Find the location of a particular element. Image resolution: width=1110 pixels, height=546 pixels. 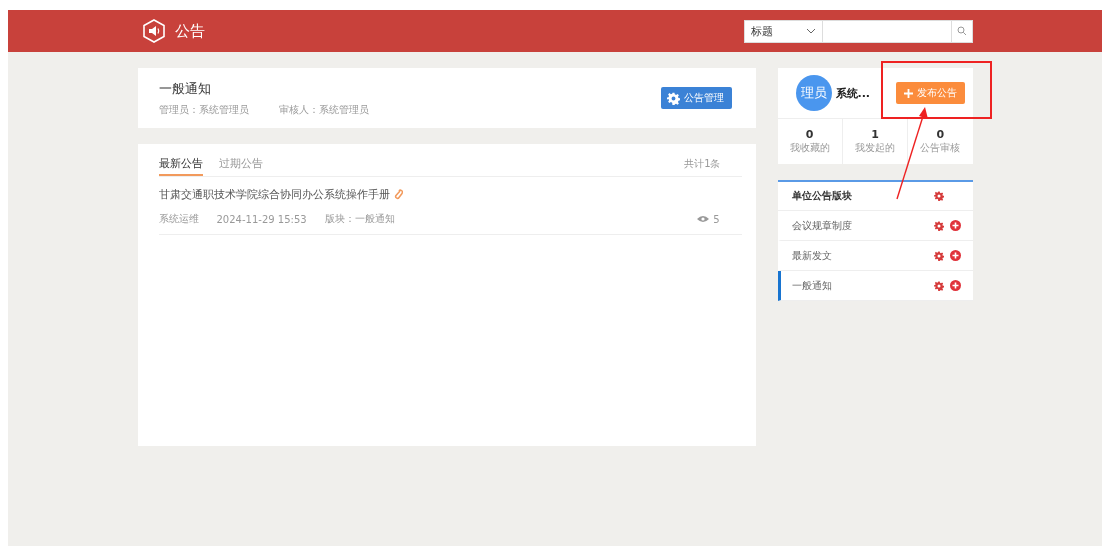

admin-label: 管理员：系统管理员 is located at coordinates (203, 109).